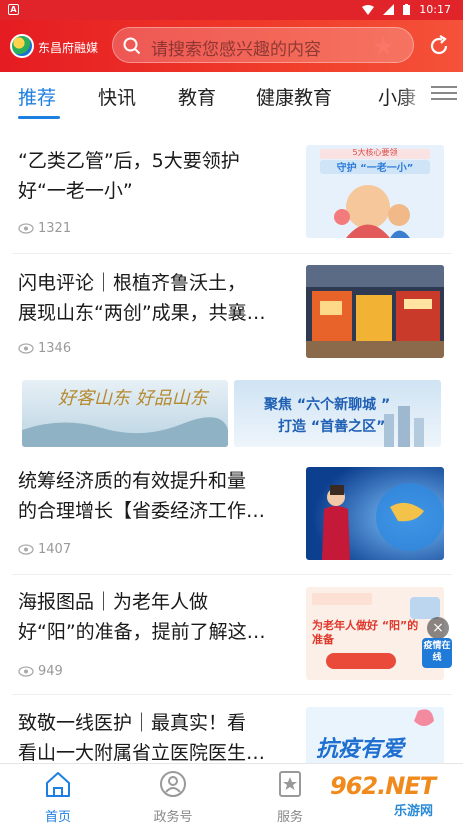  Describe the element at coordinates (133, 398) in the screenshot. I see `banner-text: 好客山东 好品山东` at that location.